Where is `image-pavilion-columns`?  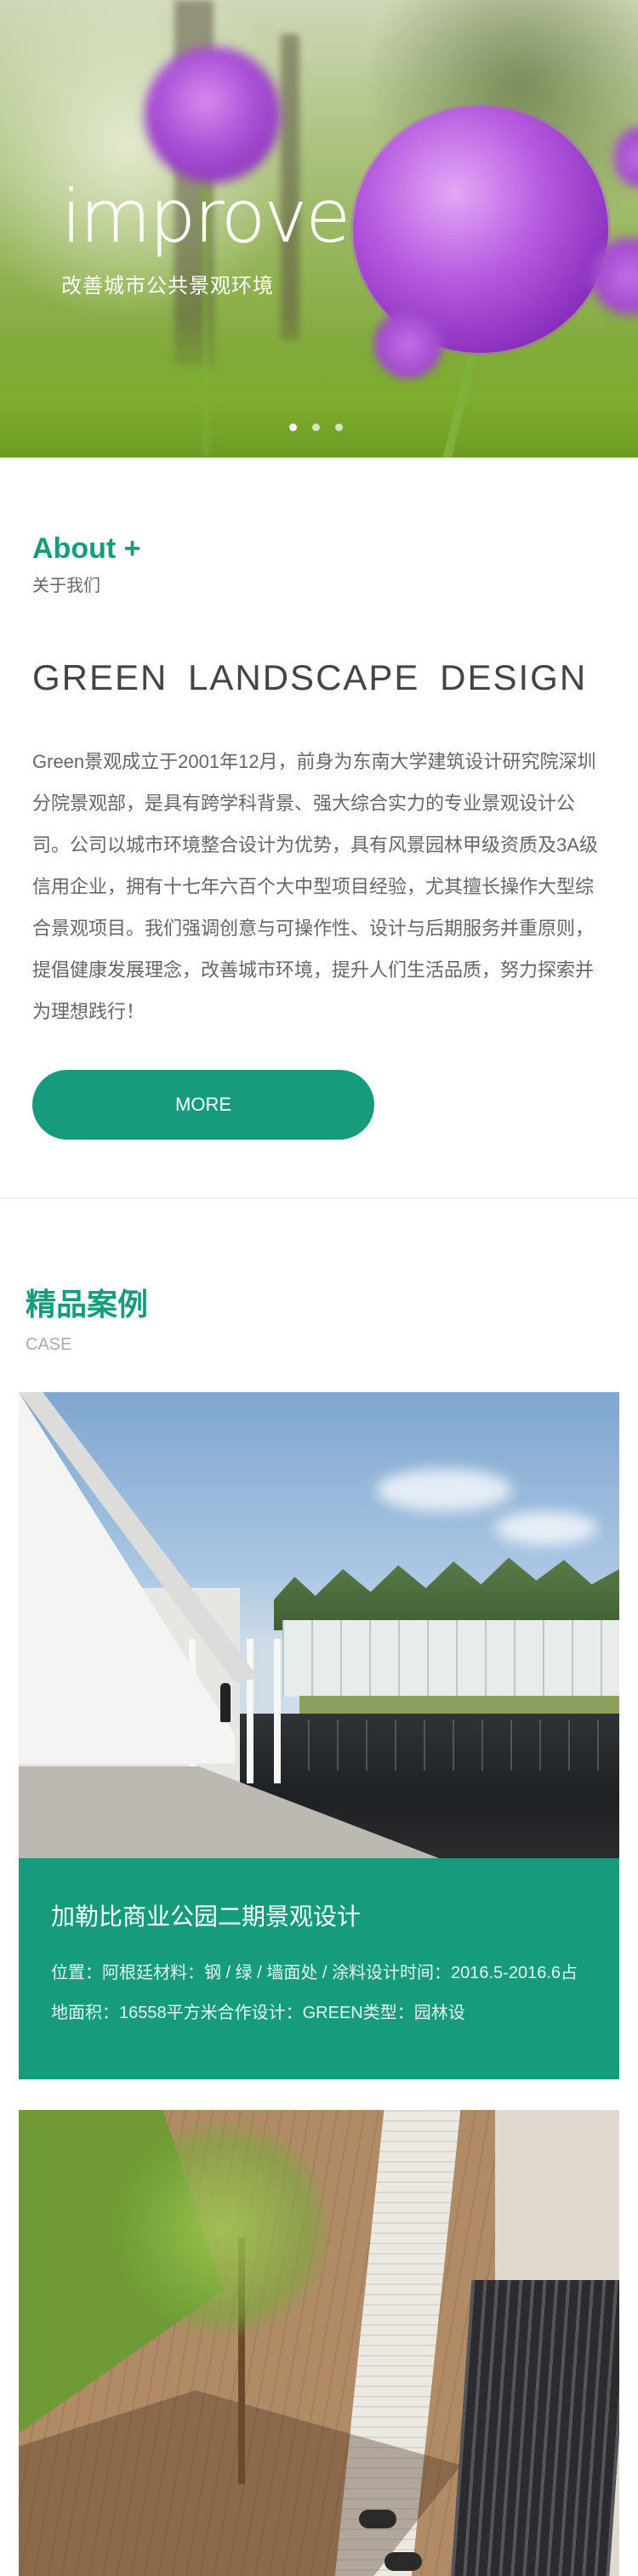
image-pavilion-columns is located at coordinates (450, 1658).